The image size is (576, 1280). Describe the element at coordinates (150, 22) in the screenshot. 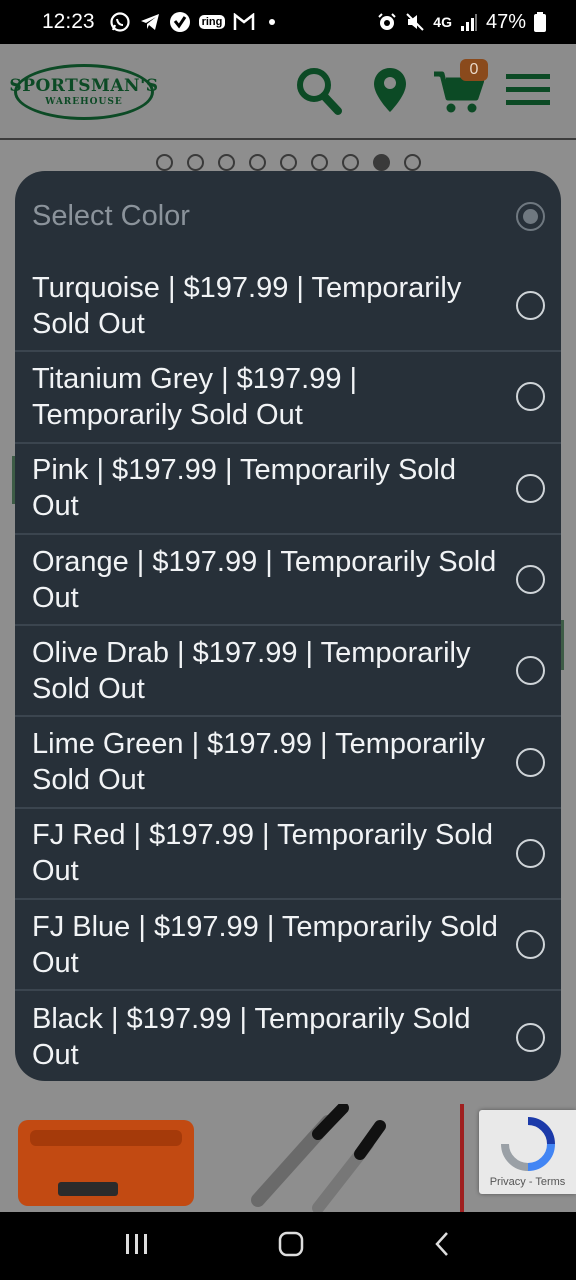

I see `telegram-icon` at that location.